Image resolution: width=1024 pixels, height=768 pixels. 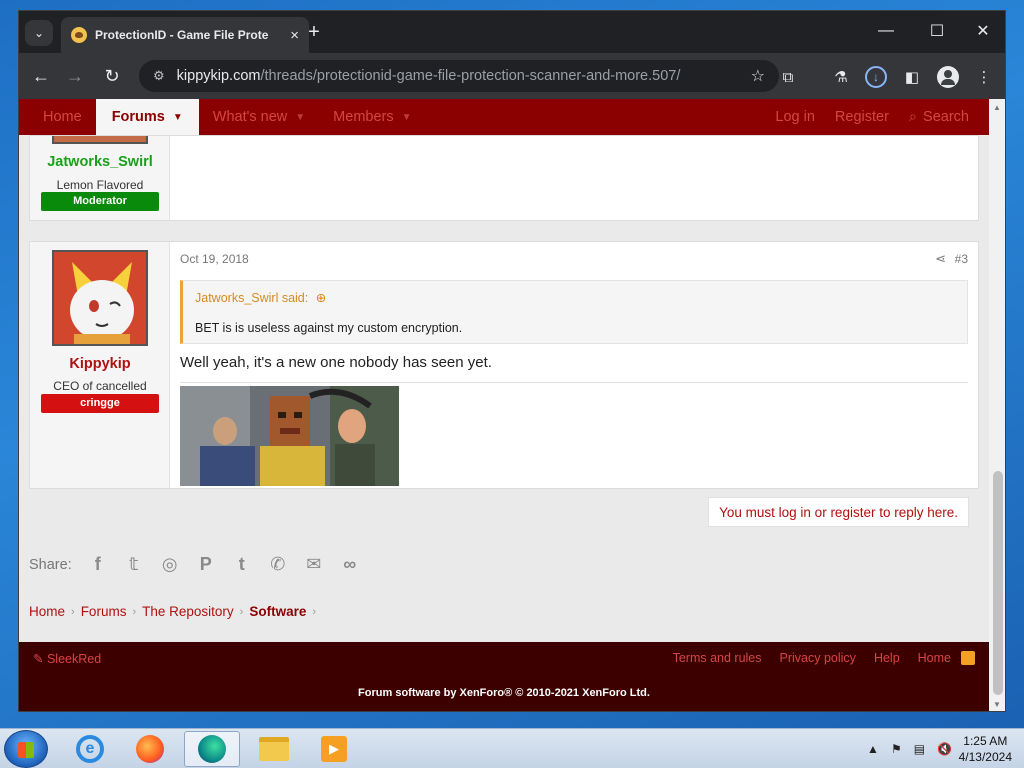 I want to click on system-tray: ▲ ⚑ ▤ 🔇, so click(x=903, y=748).